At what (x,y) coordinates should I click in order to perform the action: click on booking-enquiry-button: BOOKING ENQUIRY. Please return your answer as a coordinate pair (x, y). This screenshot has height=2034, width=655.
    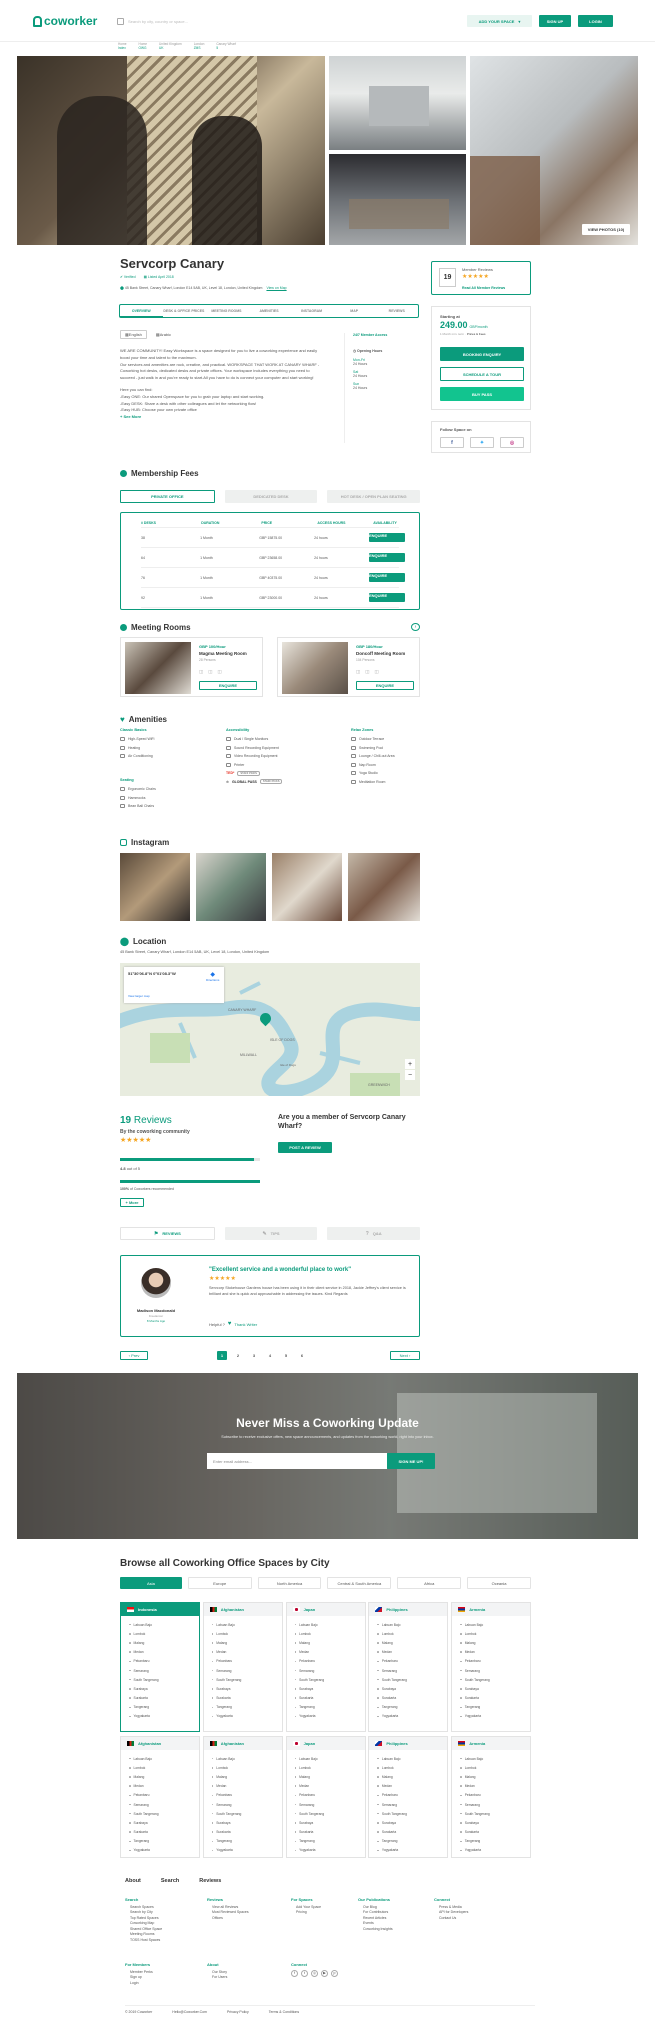
    Looking at the image, I should click on (482, 354).